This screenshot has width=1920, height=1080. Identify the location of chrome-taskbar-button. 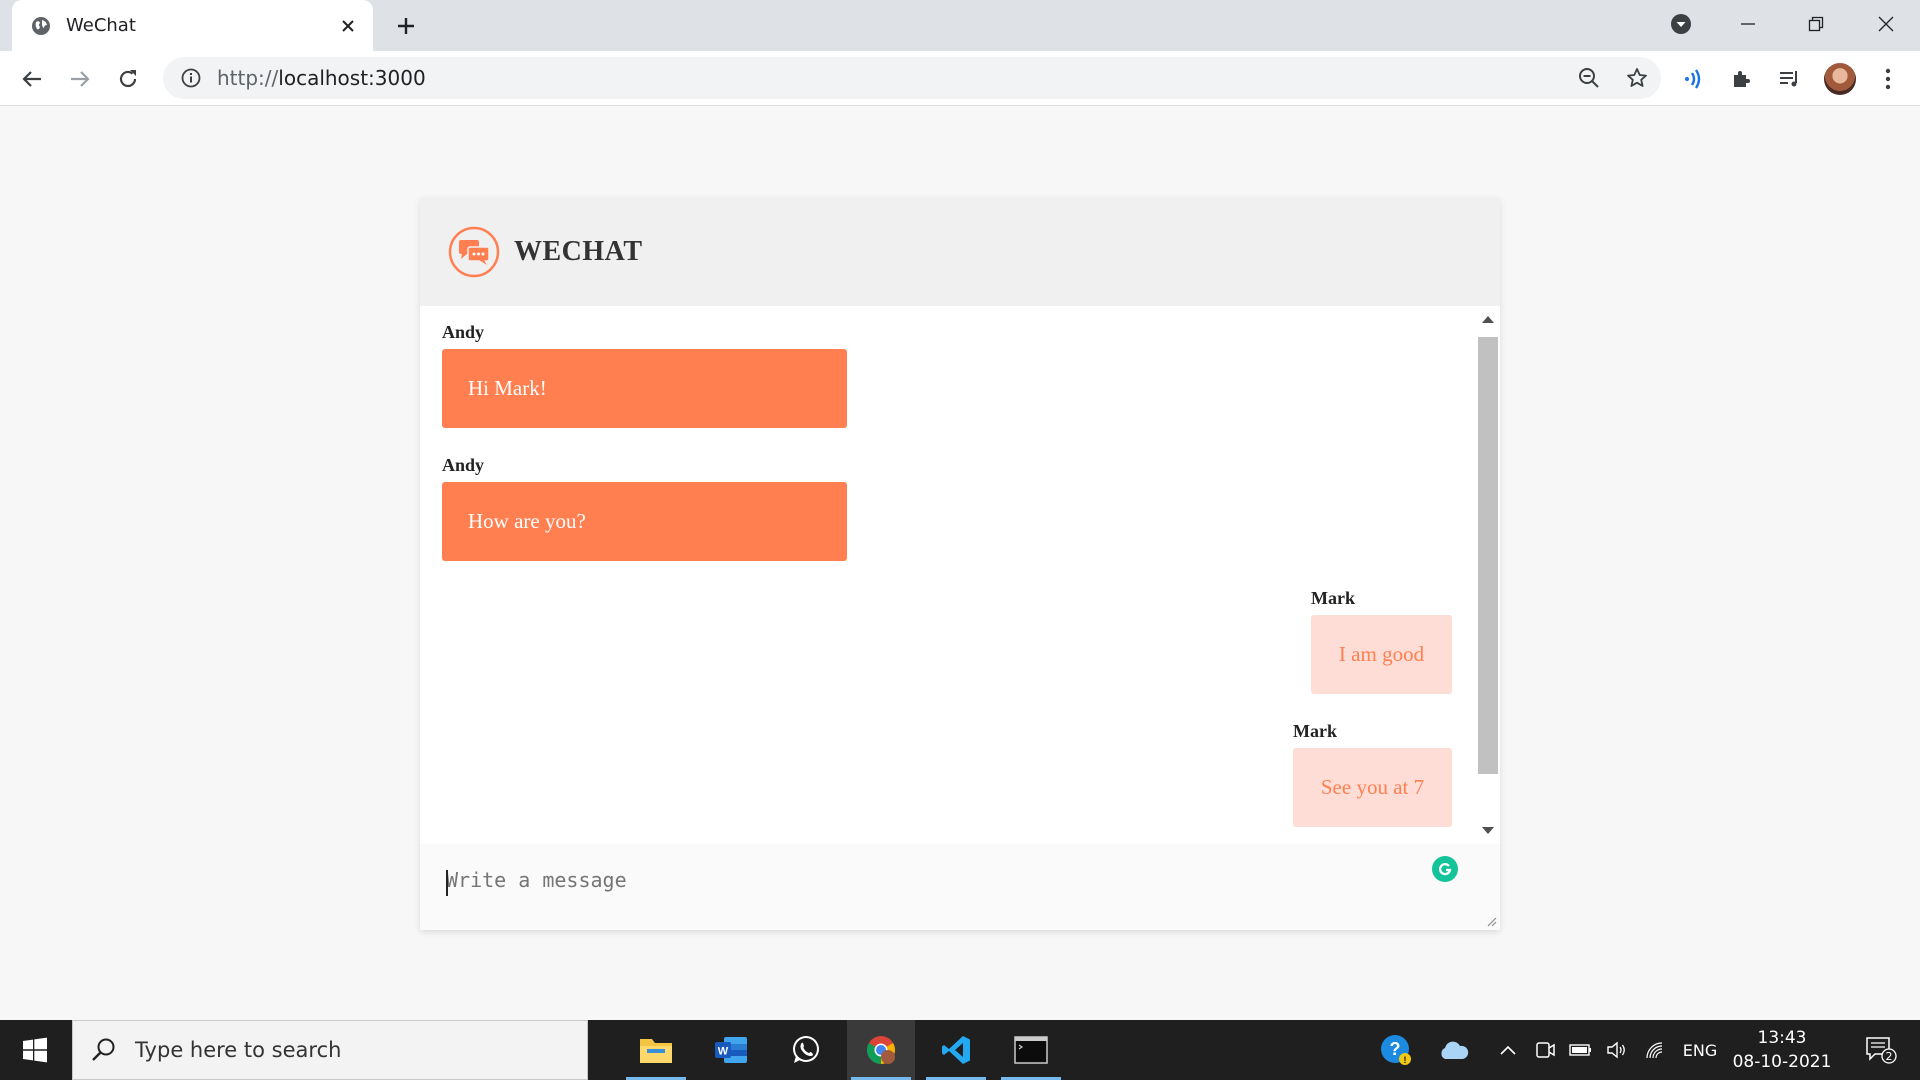
(881, 1050).